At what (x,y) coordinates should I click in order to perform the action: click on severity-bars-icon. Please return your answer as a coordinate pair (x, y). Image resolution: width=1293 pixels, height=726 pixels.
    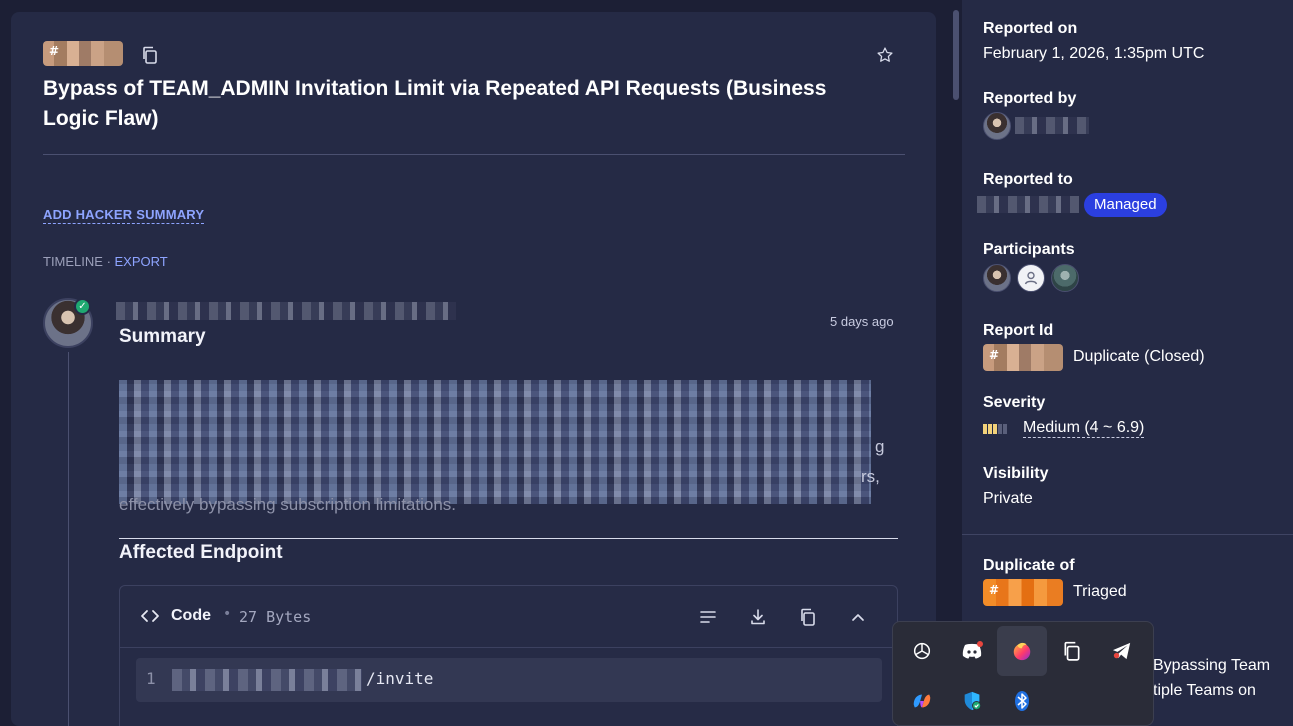
    Looking at the image, I should click on (995, 429).